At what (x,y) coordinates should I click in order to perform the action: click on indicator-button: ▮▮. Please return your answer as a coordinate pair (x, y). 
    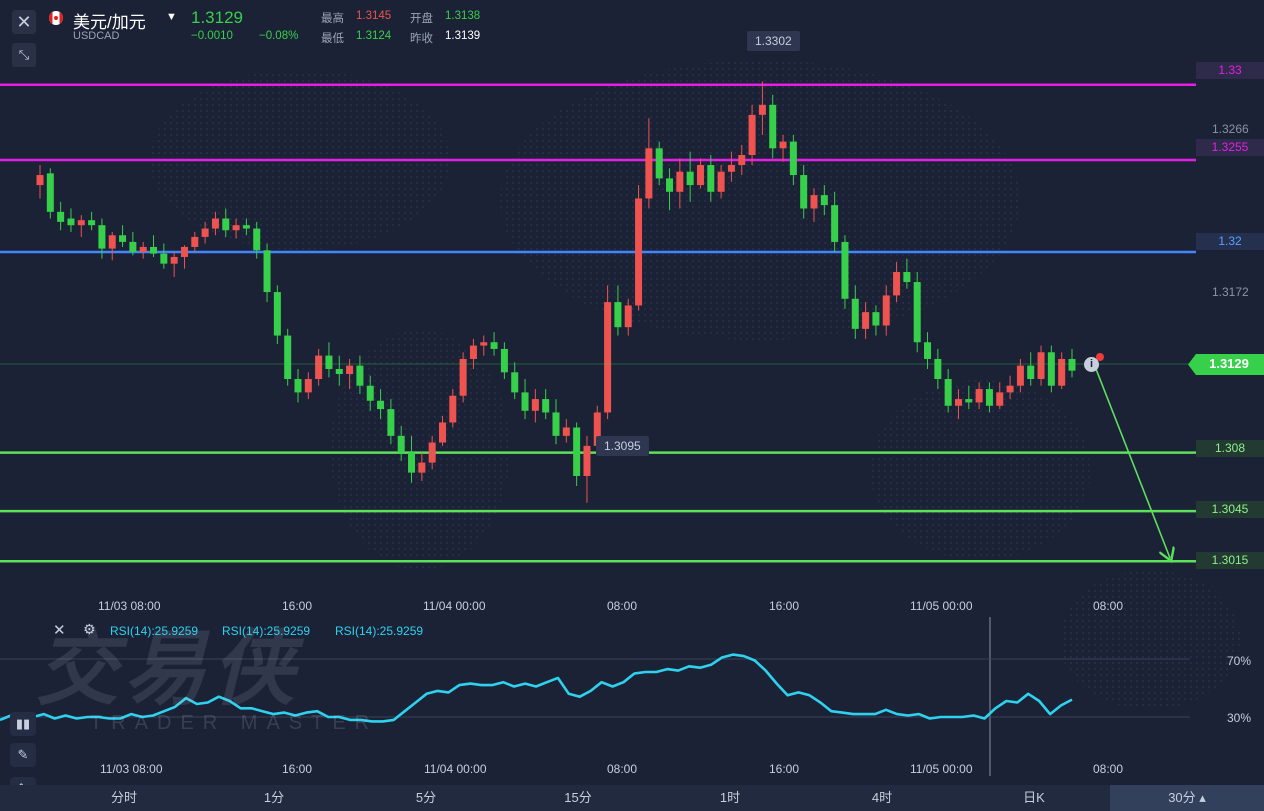
    Looking at the image, I should click on (23, 724).